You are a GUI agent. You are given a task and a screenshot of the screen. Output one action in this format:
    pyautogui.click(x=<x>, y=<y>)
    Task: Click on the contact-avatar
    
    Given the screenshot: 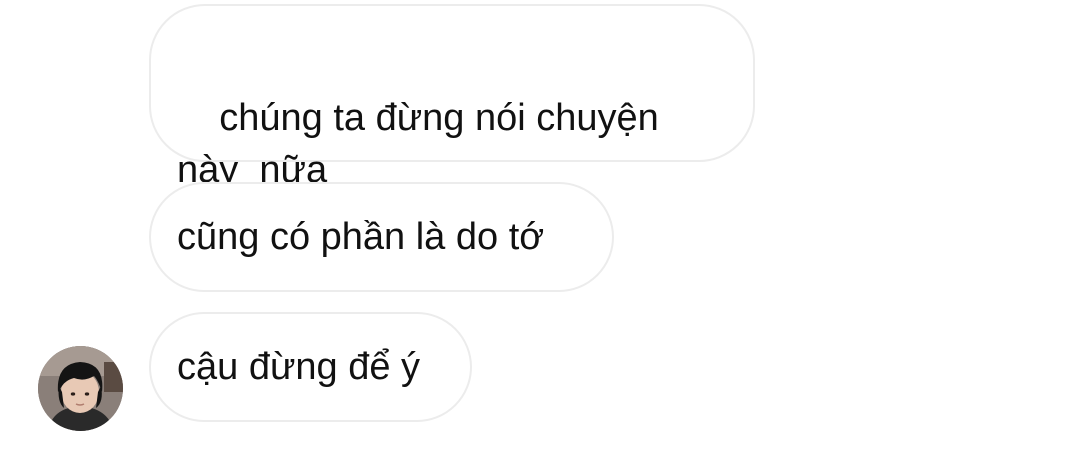 What is the action you would take?
    pyautogui.click(x=80, y=388)
    